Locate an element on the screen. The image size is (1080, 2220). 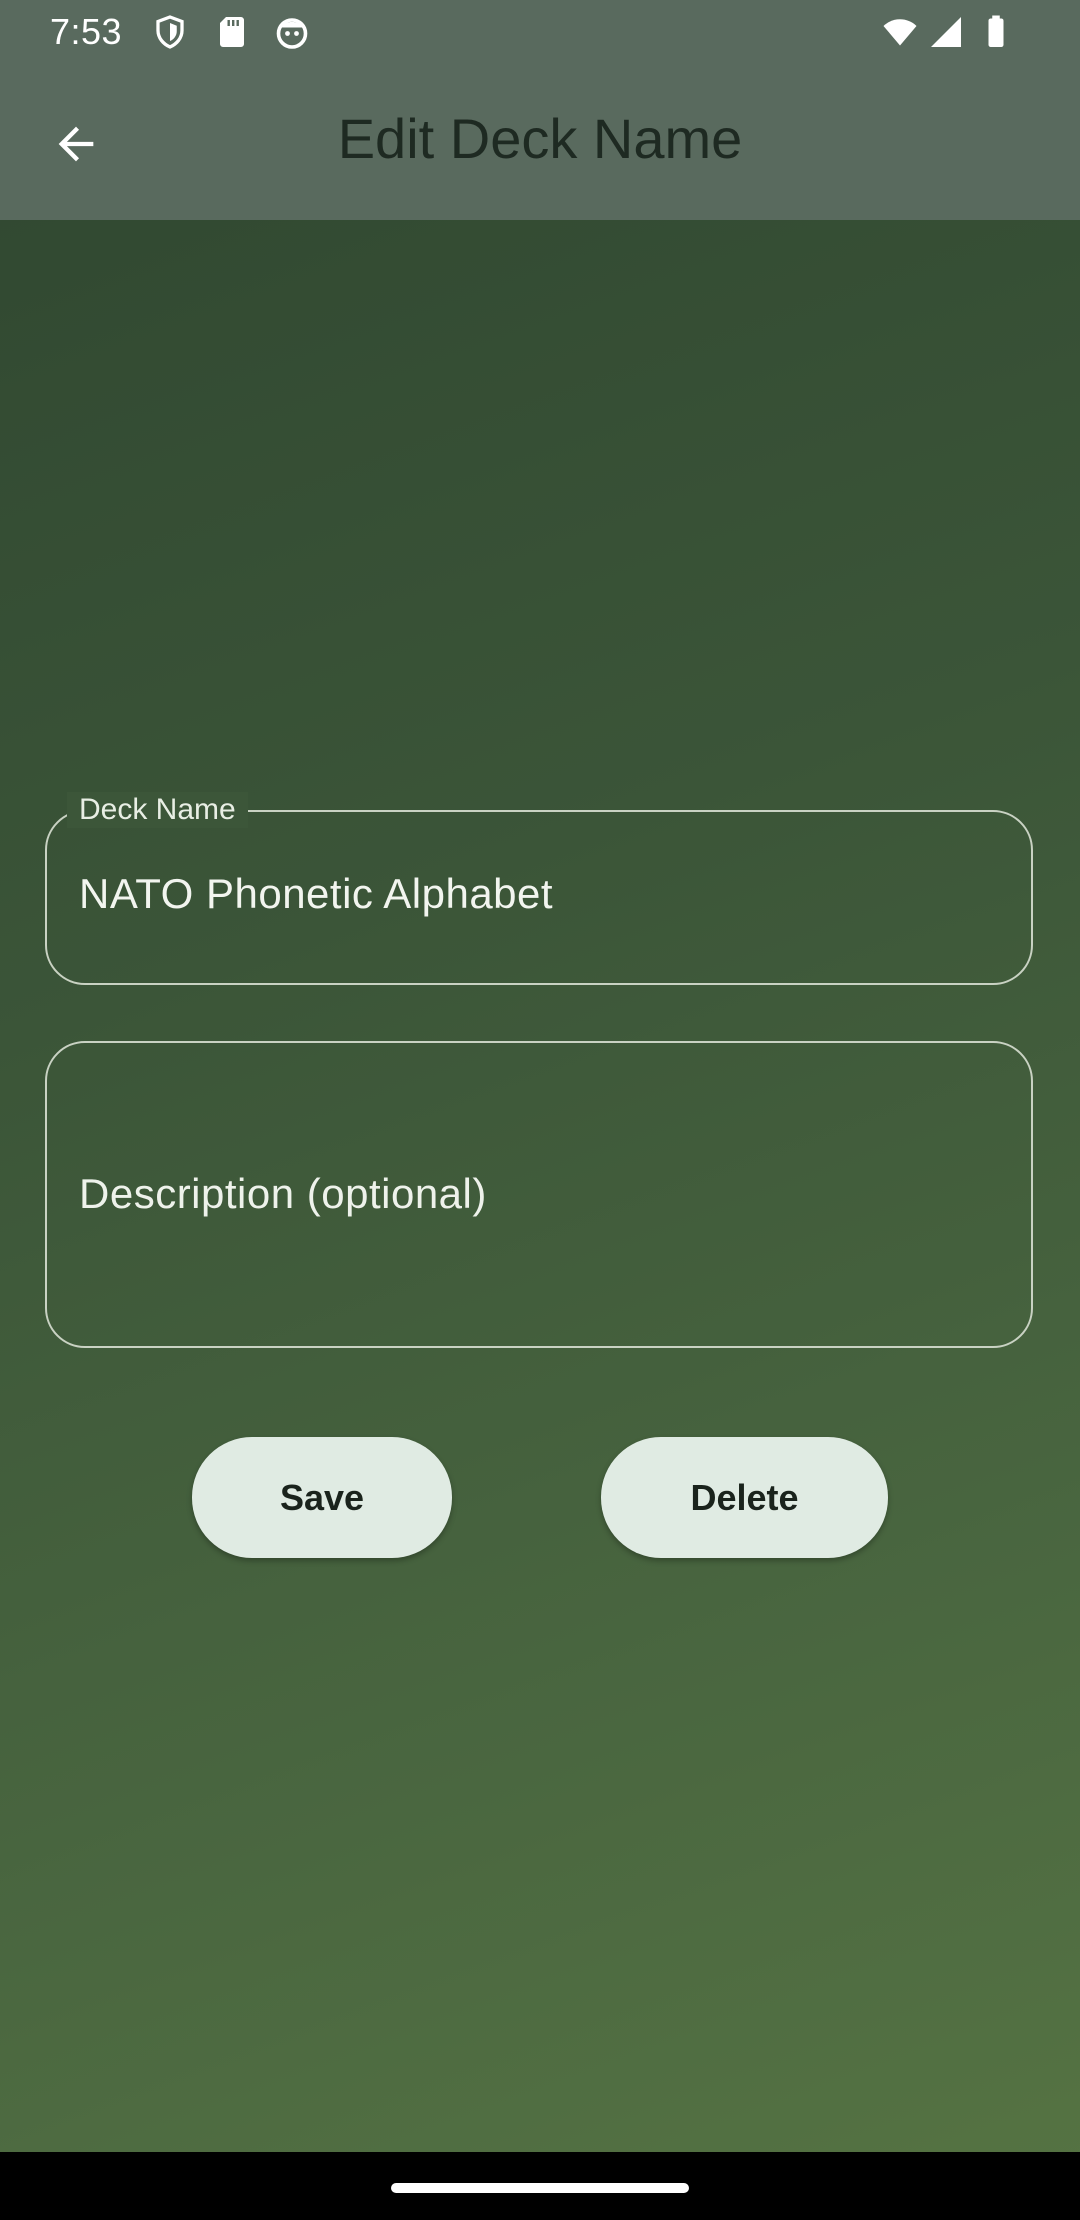
sd-card-icon is located at coordinates (232, 32).